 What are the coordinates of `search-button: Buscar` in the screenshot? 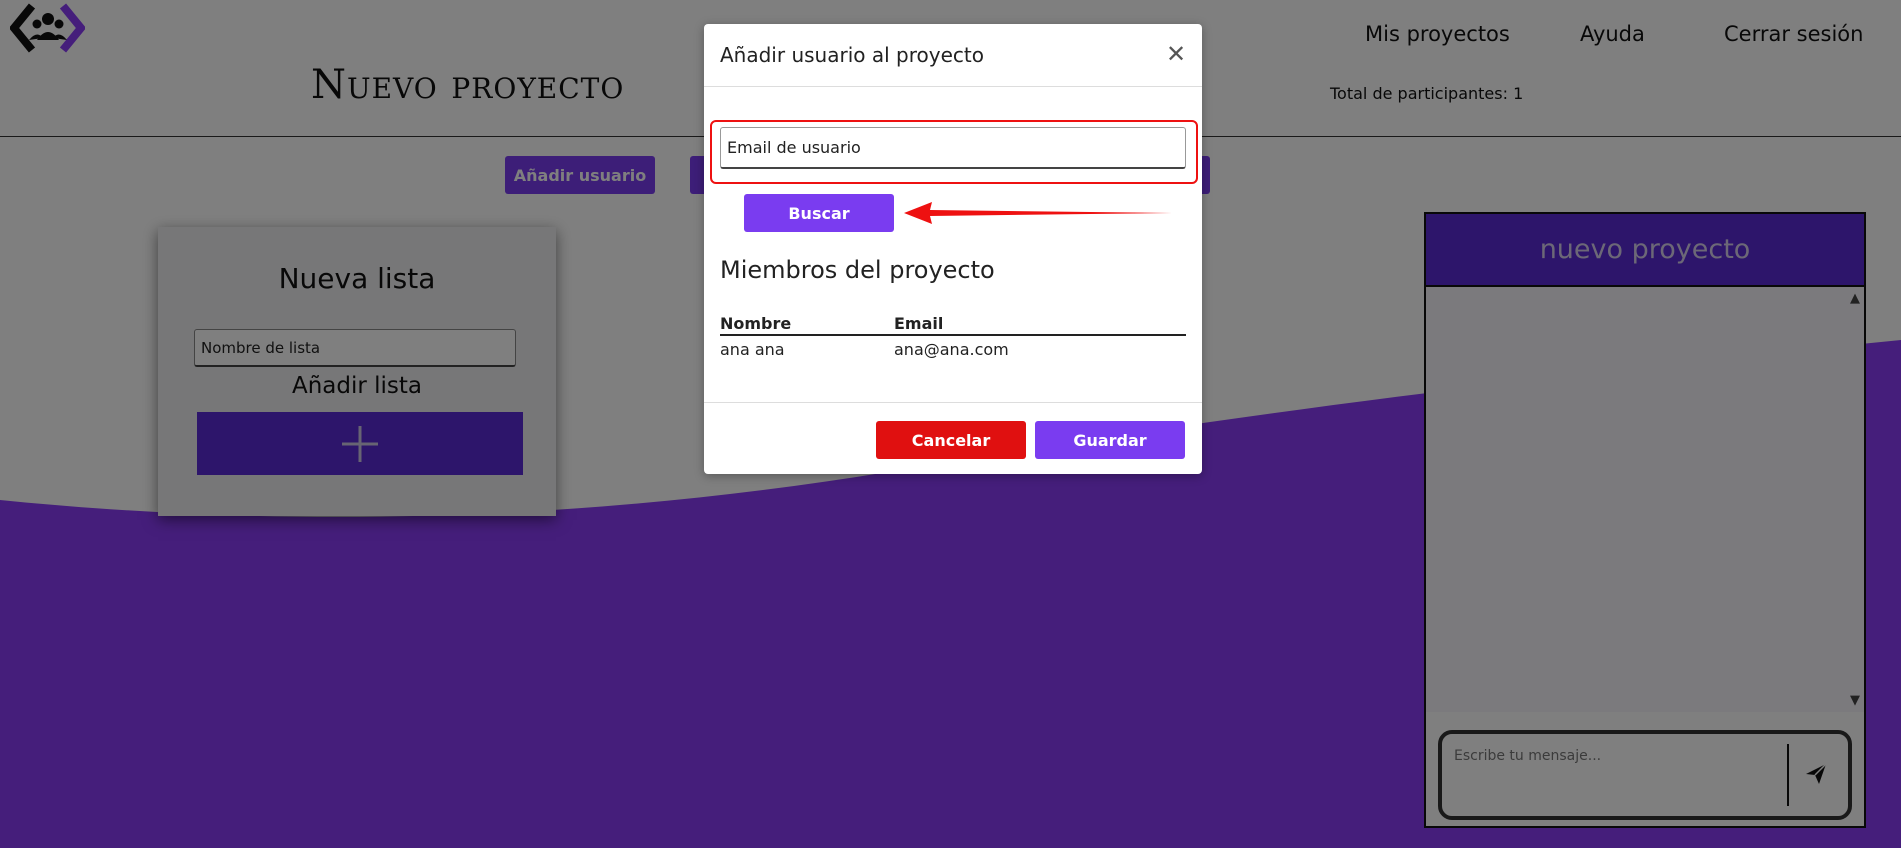 It's located at (819, 213).